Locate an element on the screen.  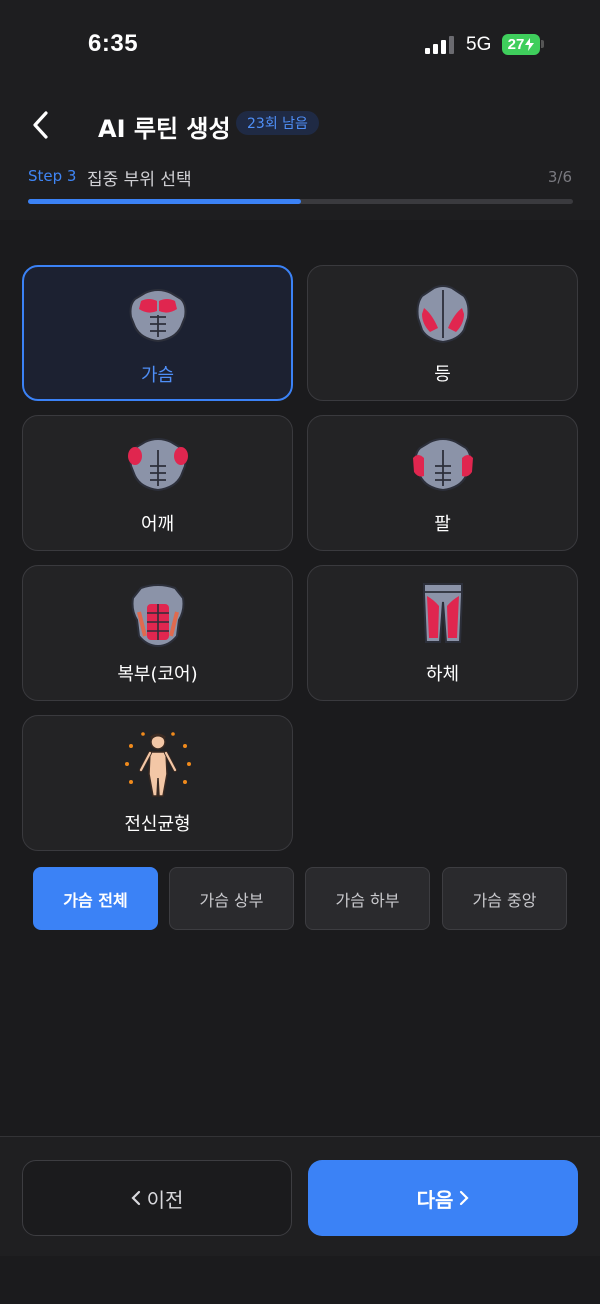
network-type: 5G is located at coordinates (479, 44).